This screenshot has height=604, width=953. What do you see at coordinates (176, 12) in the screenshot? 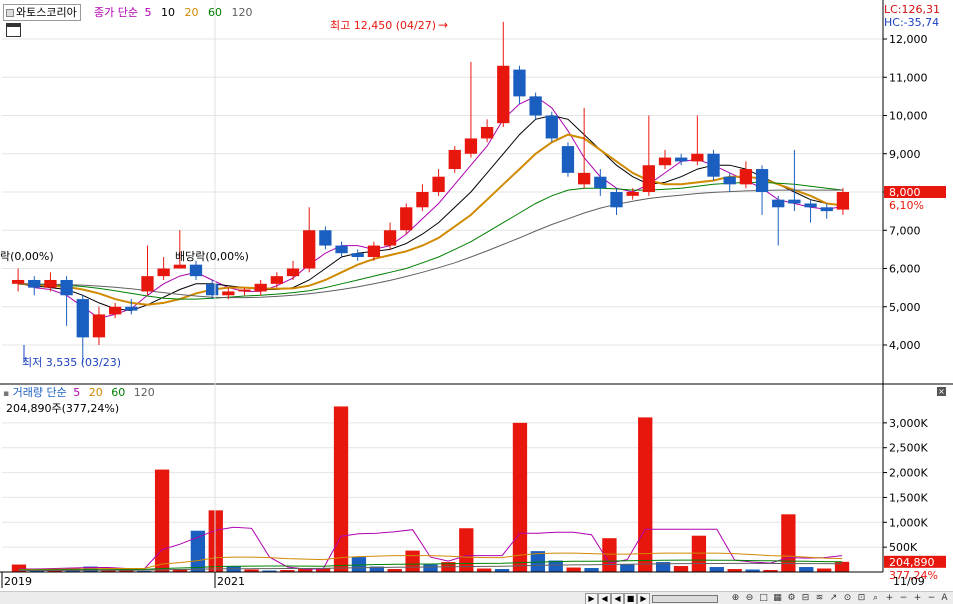
I see `price-ma-legend: 종가 단순 5 10 20 60 120` at bounding box center [176, 12].